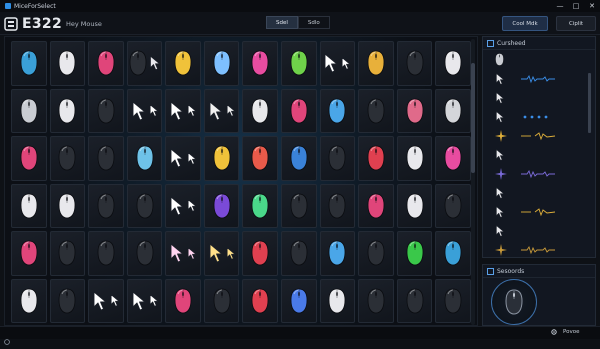 The height and width of the screenshot is (349, 600). I want to click on close-button: ✕, so click(592, 6).